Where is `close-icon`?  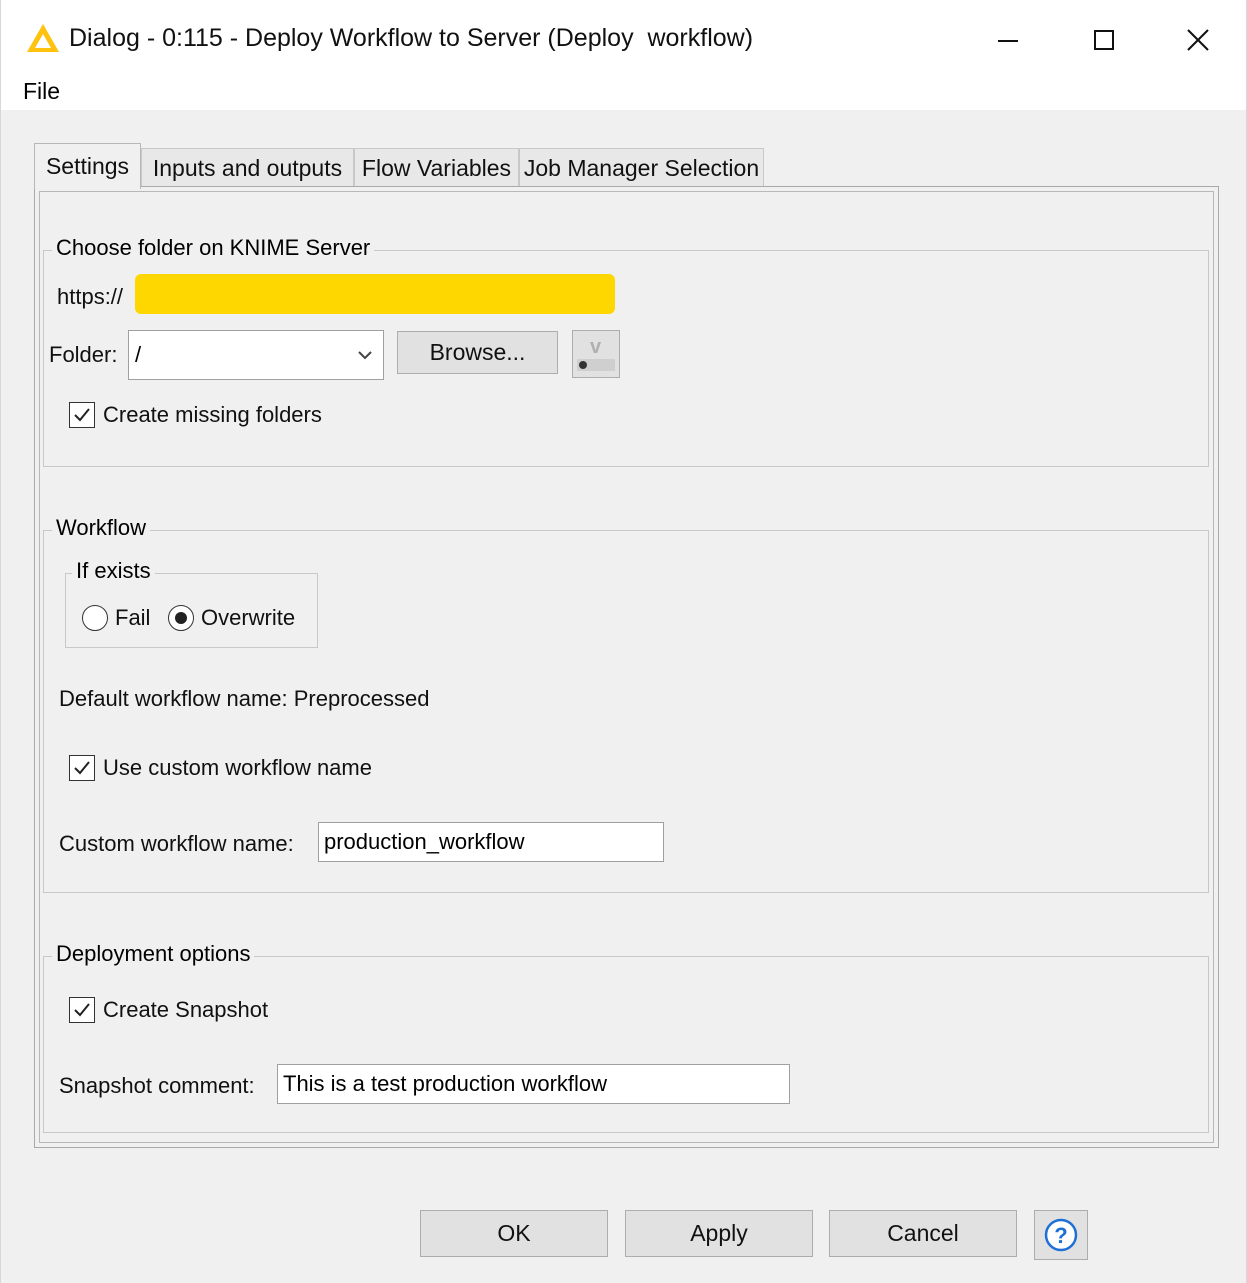 close-icon is located at coordinates (1198, 40).